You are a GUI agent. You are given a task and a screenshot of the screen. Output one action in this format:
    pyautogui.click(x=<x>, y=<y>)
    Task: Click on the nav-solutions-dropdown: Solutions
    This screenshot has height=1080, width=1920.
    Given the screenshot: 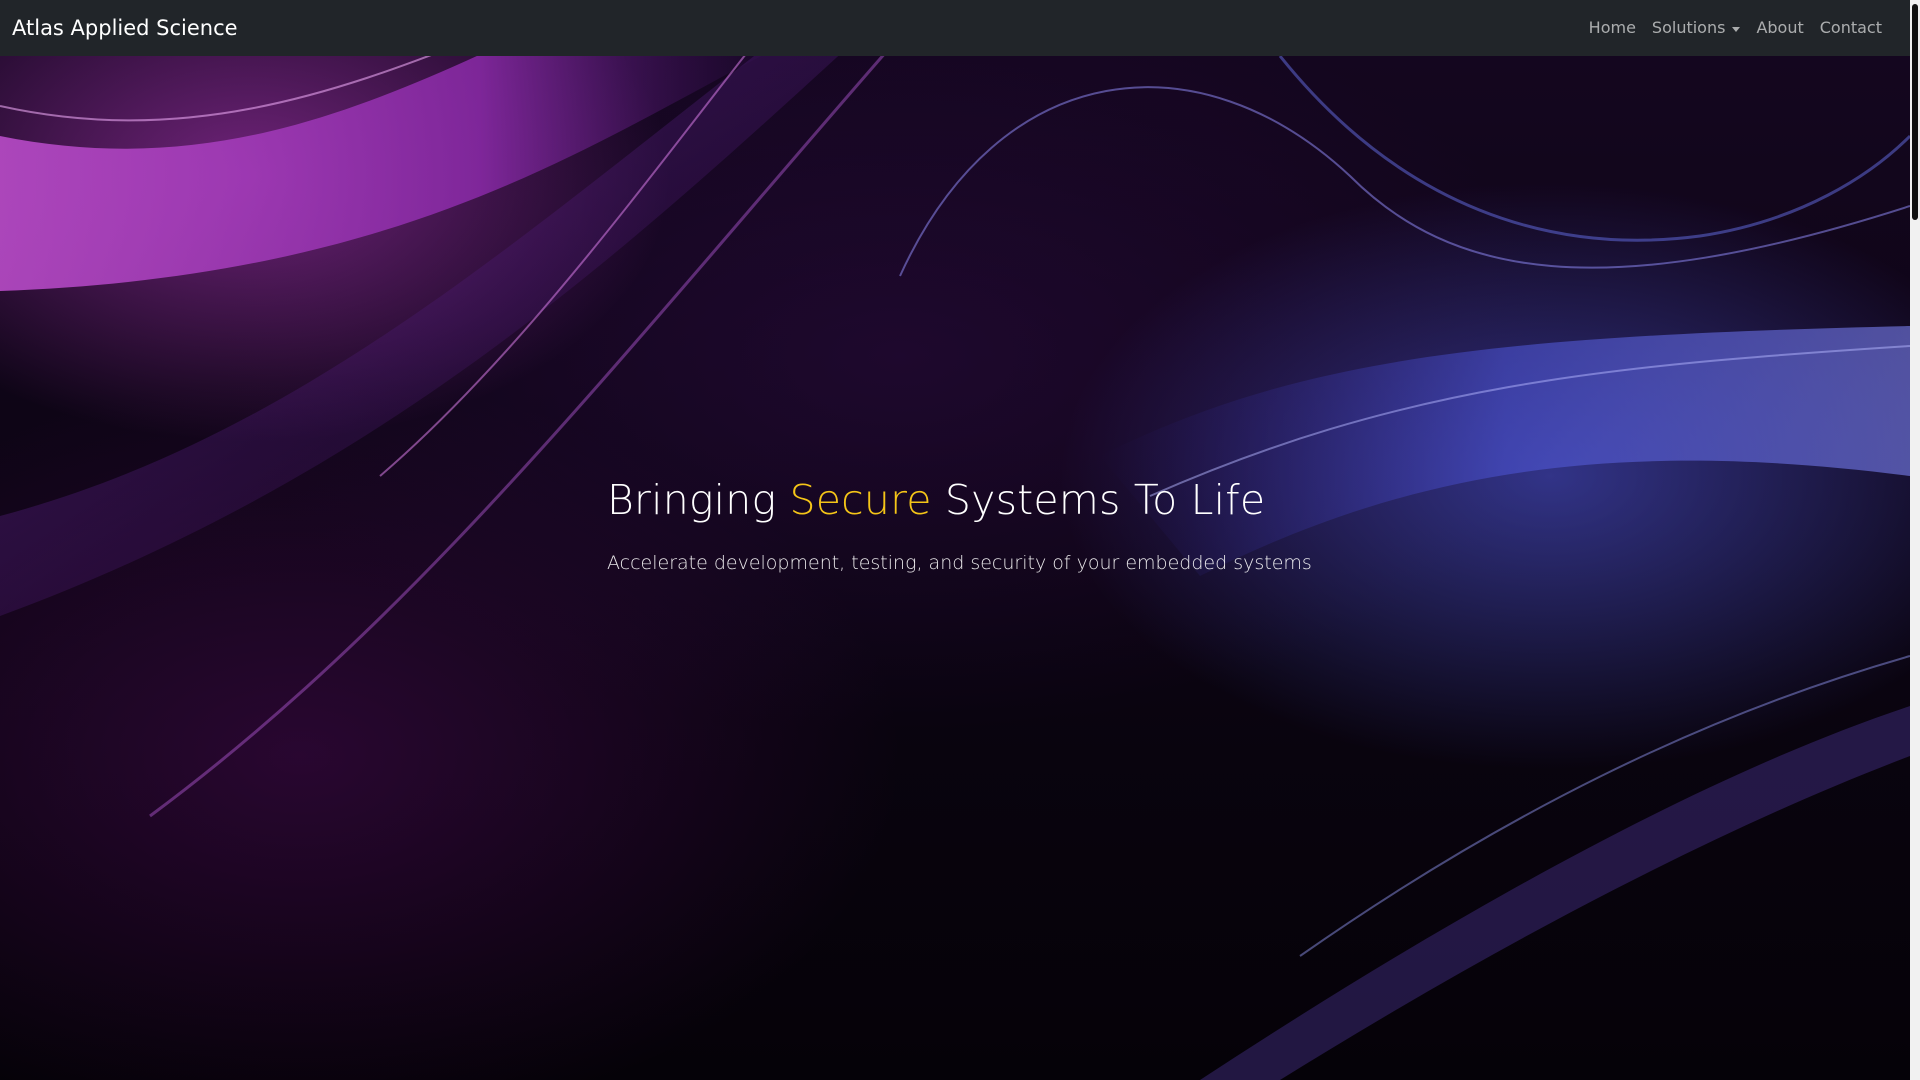 What is the action you would take?
    pyautogui.click(x=1696, y=28)
    